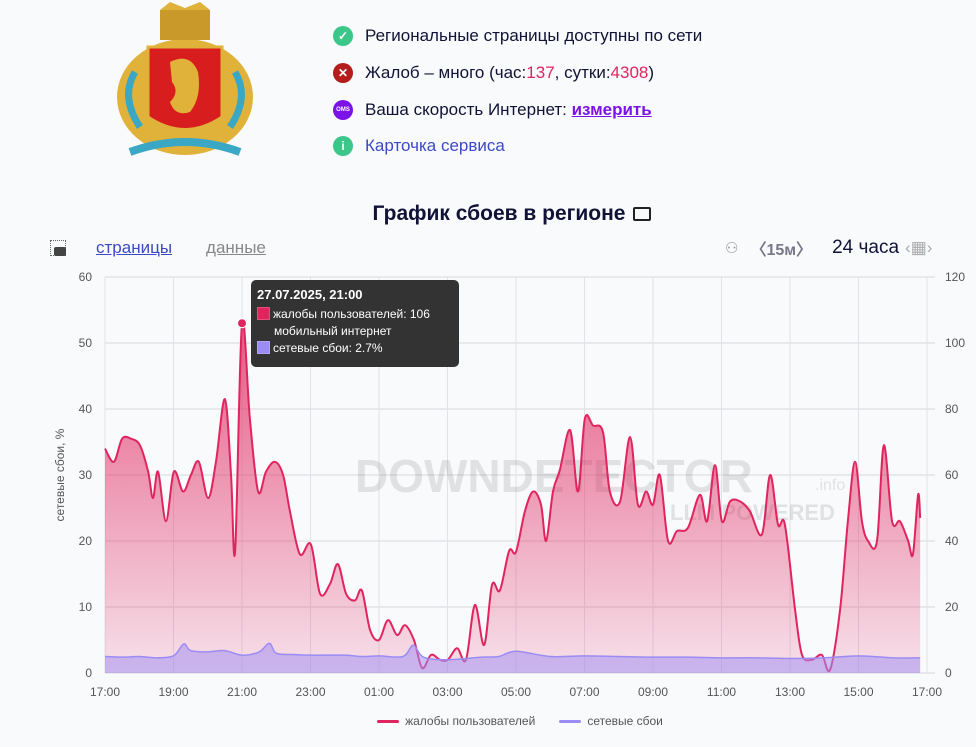  What do you see at coordinates (653, 692) in the screenshot?
I see `x-tick-label: 09:00` at bounding box center [653, 692].